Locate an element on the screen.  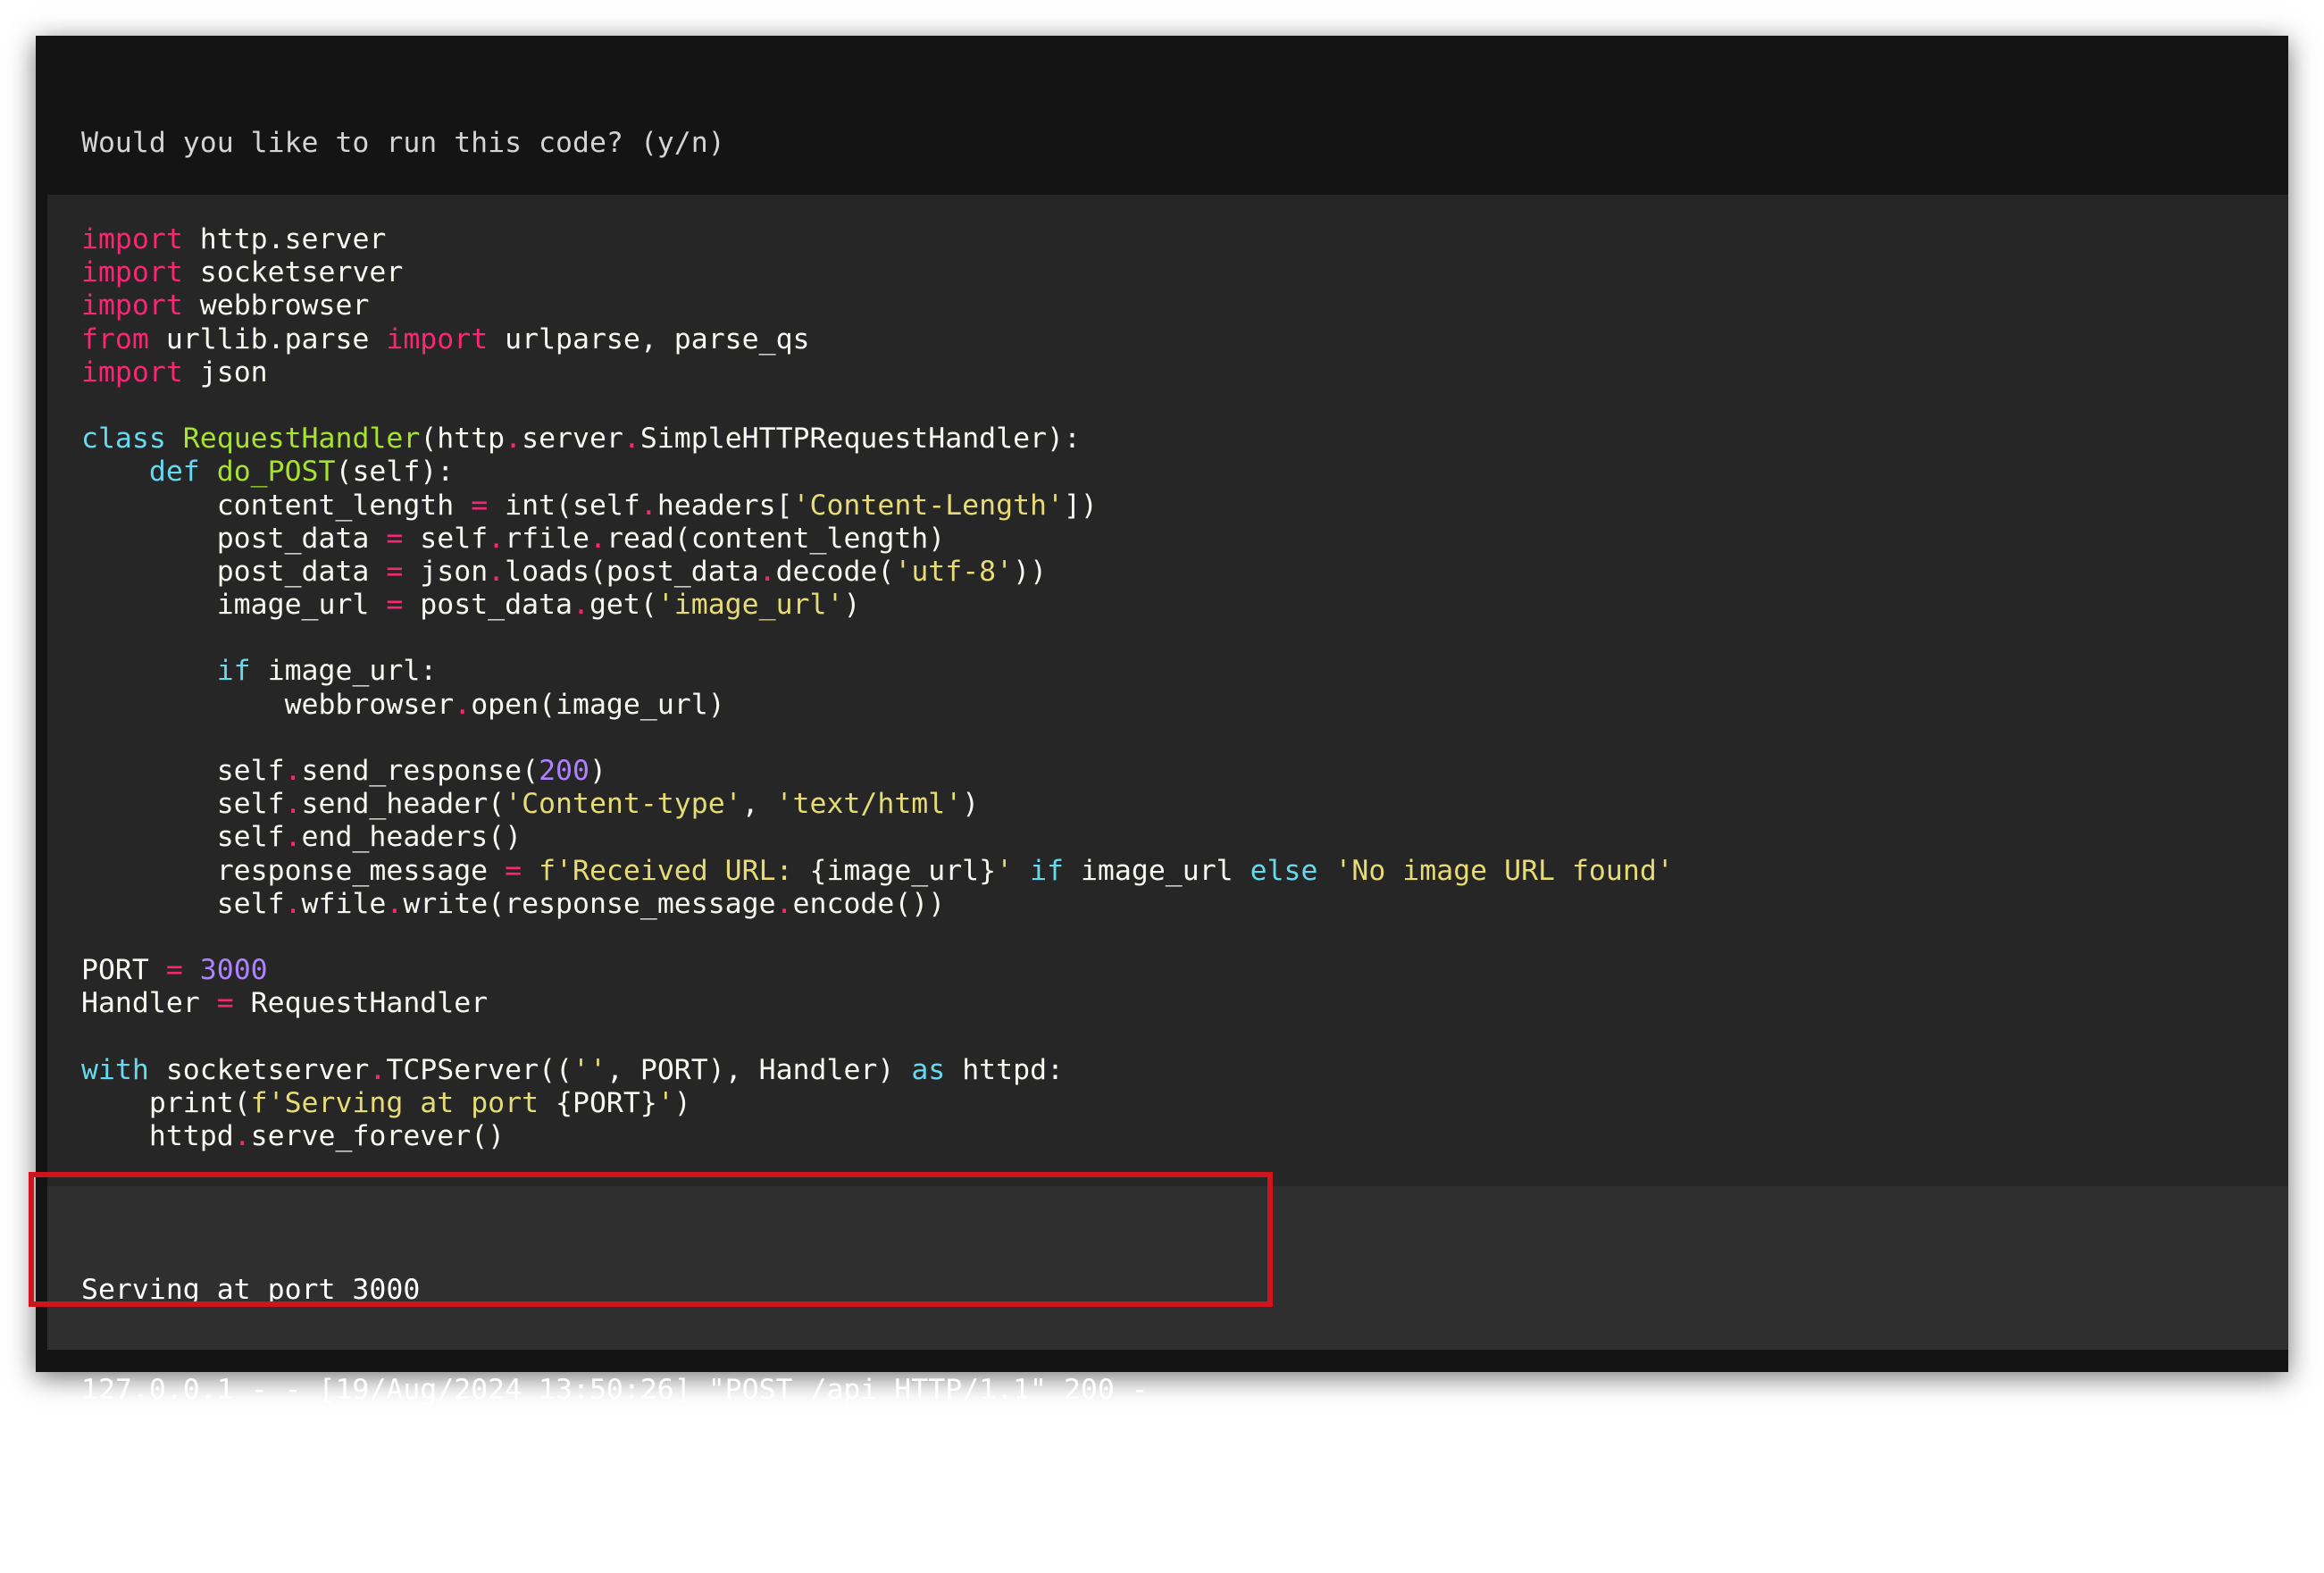
code-line: if image_url: is located at coordinates (877, 671).